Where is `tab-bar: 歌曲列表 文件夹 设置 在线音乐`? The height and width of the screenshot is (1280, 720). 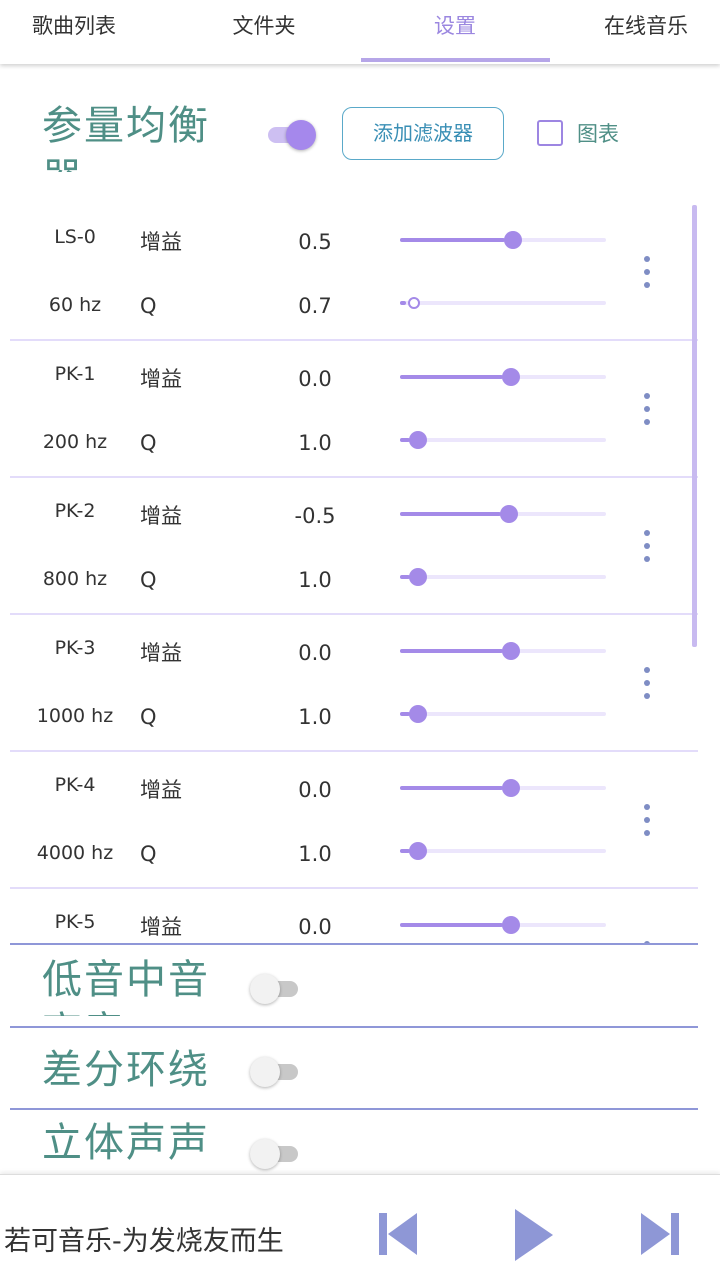 tab-bar: 歌曲列表 文件夹 设置 在线音乐 is located at coordinates (360, 32).